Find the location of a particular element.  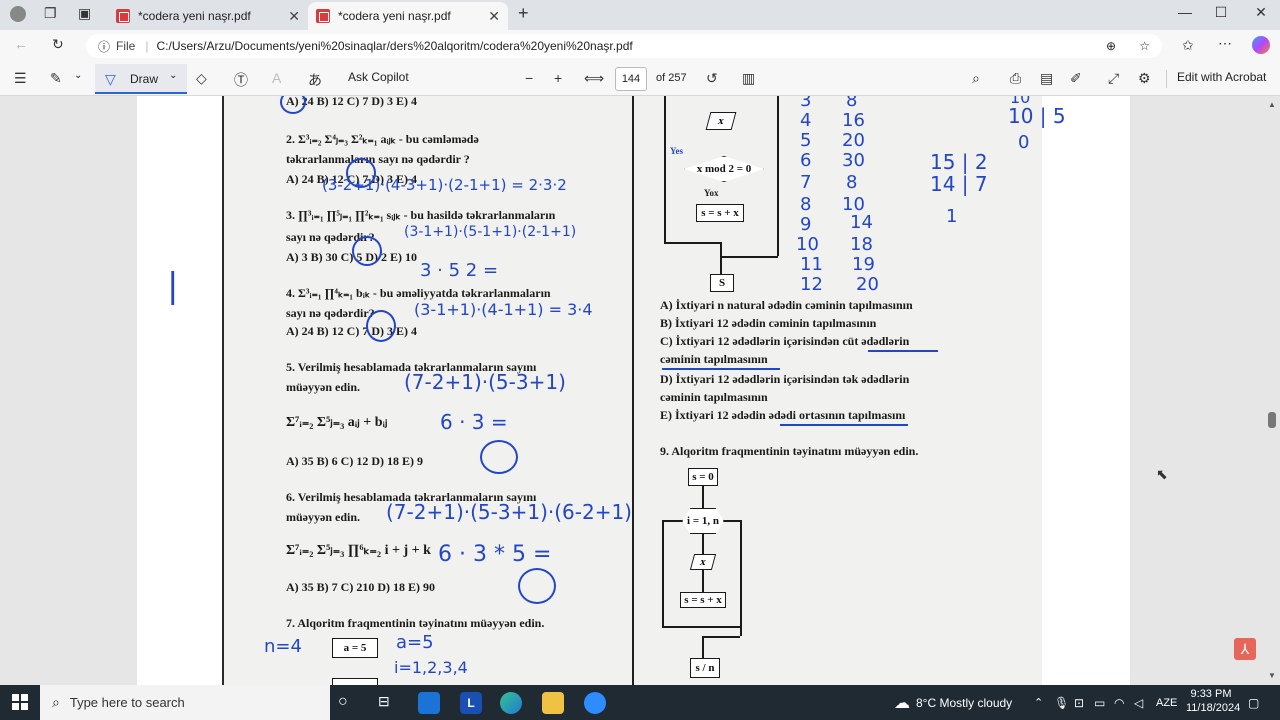

q2-title: 2. Σ³ᵢ₌₂ Σ⁴ⱼ₌₃ Σ²ₖ₌₁ aᵢⱼₖ - bu cəmləmədə is located at coordinates (382, 139).